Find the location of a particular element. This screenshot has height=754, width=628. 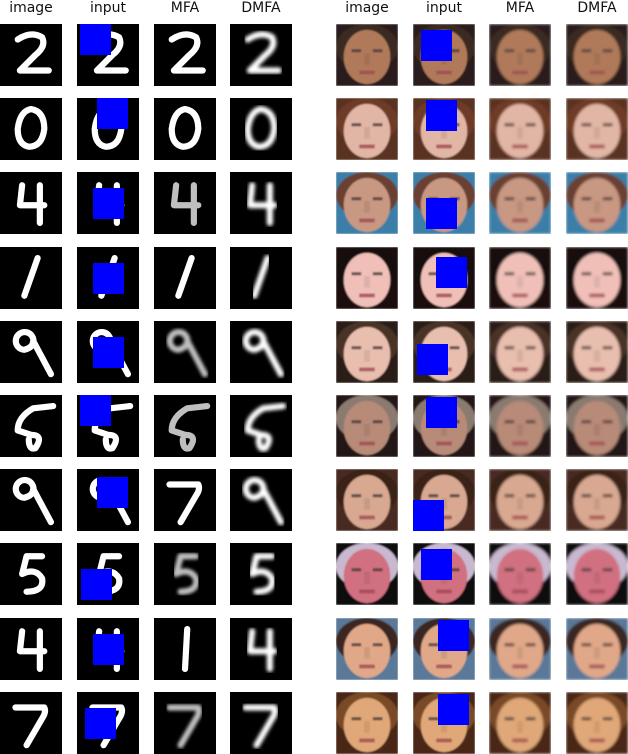

mnist-column-header: input is located at coordinates (107, 8).